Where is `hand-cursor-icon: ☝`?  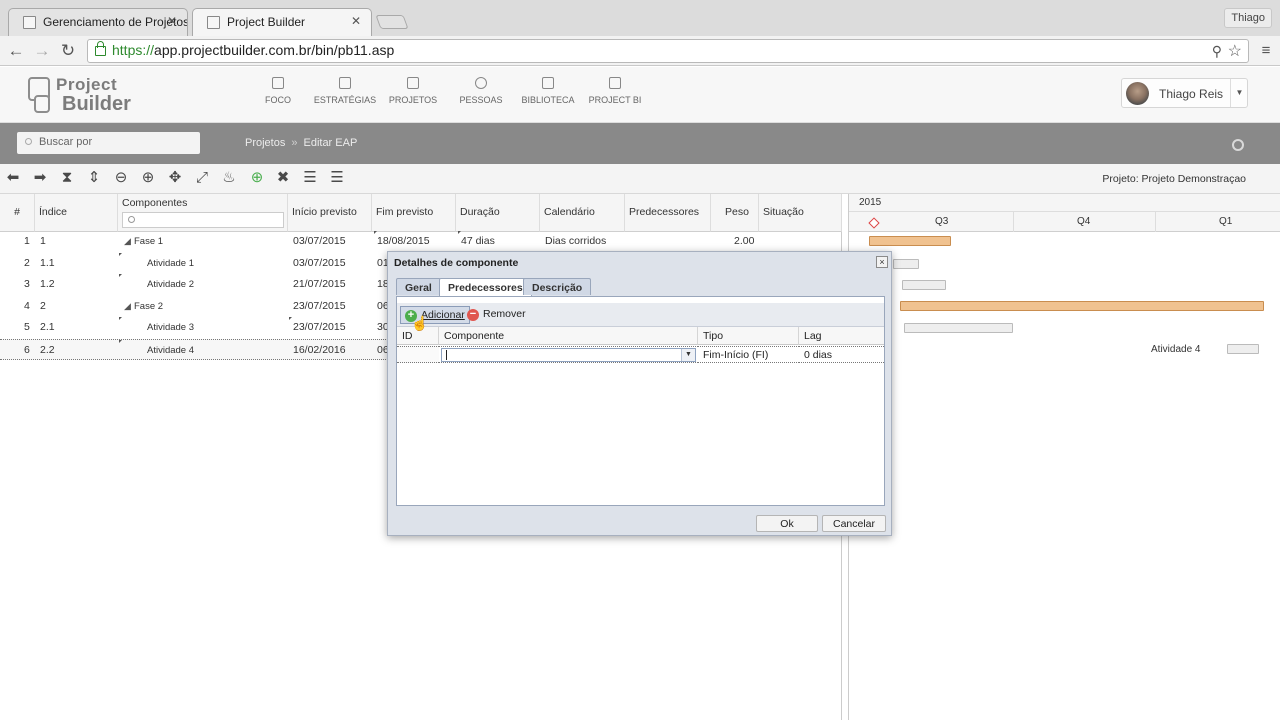
hand-cursor-icon: ☝ is located at coordinates (420, 323).